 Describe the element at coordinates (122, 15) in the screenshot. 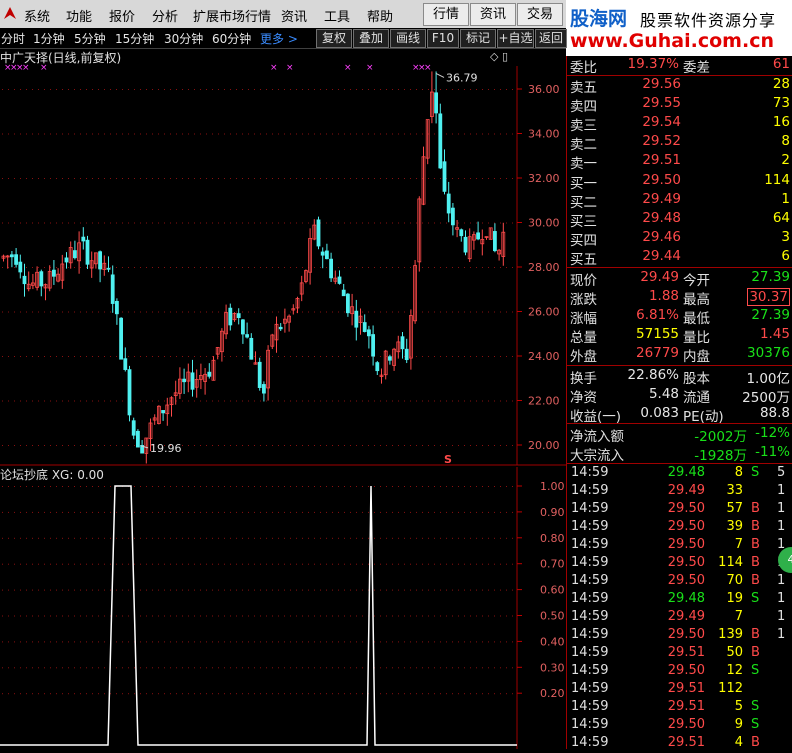

I see `menu-quote: 报价` at that location.